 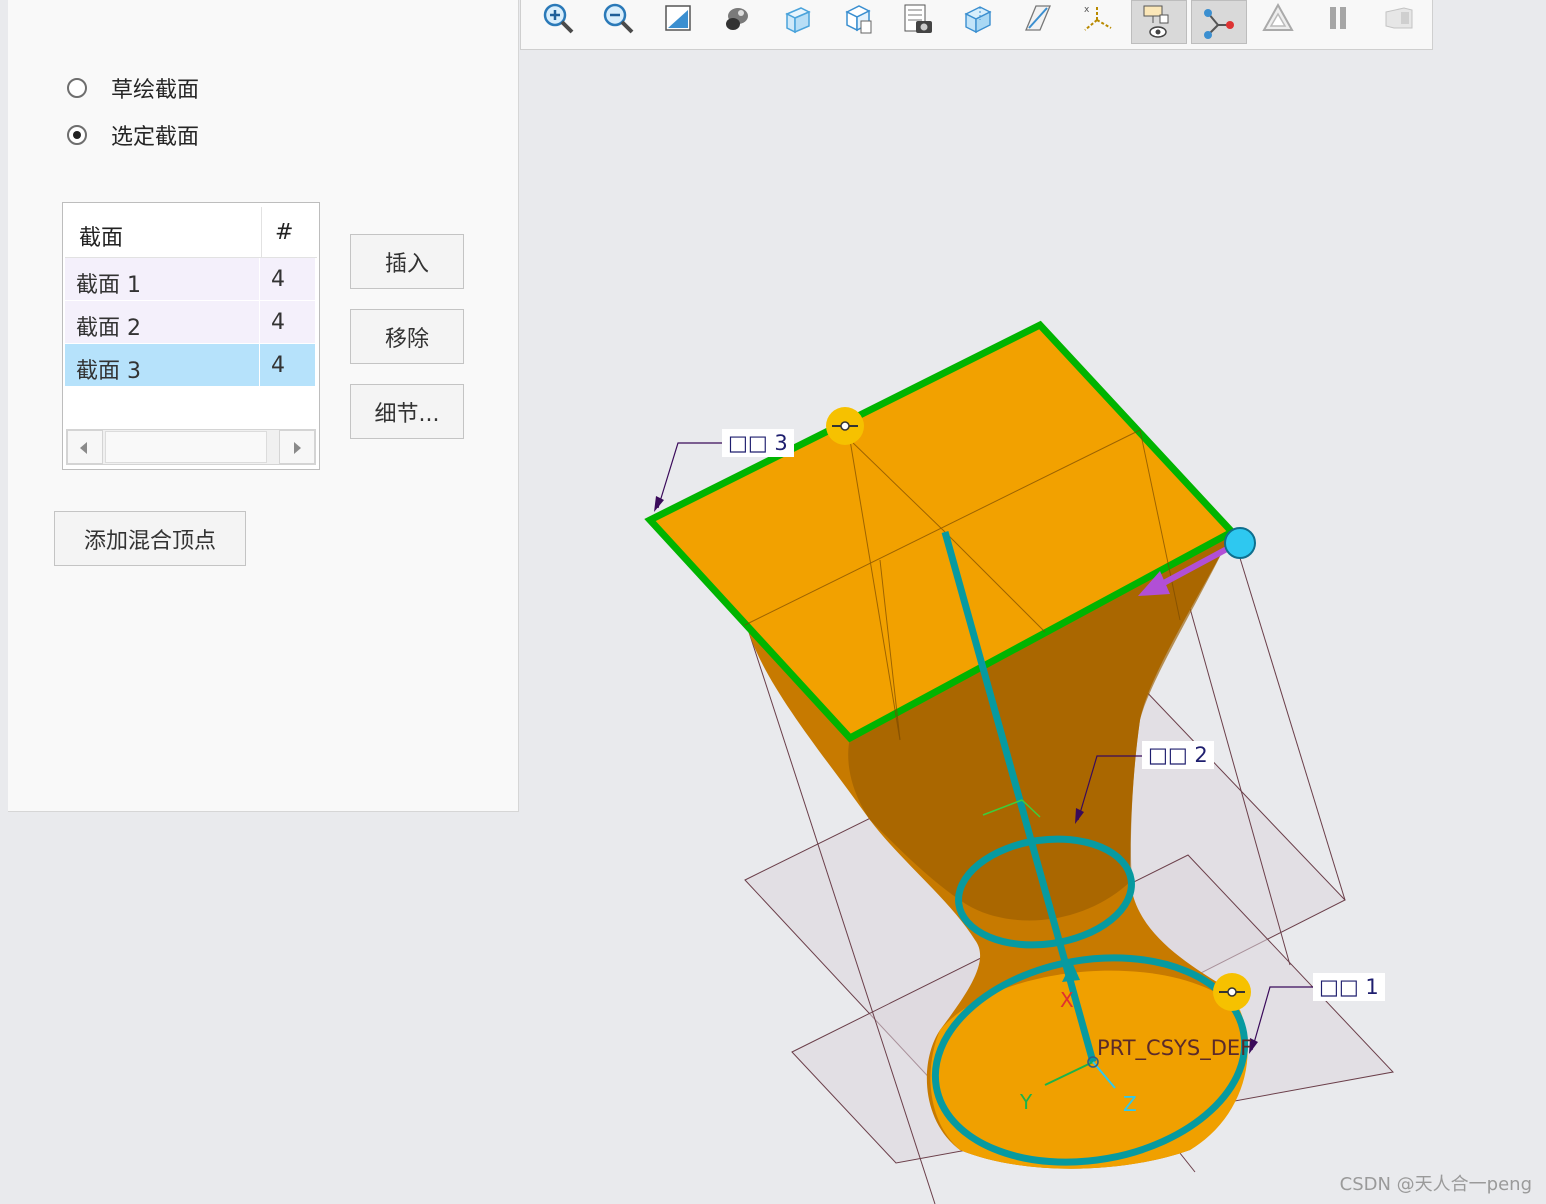 I want to click on radio-button-selected, so click(x=77, y=135).